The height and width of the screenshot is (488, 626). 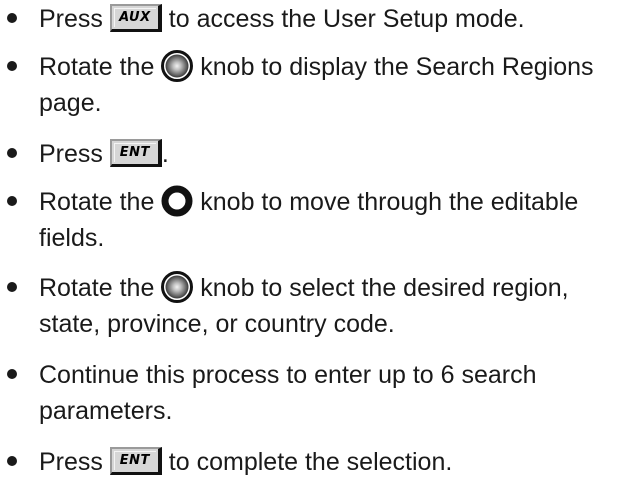 I want to click on step-1-text-before: Press, so click(x=74, y=19).